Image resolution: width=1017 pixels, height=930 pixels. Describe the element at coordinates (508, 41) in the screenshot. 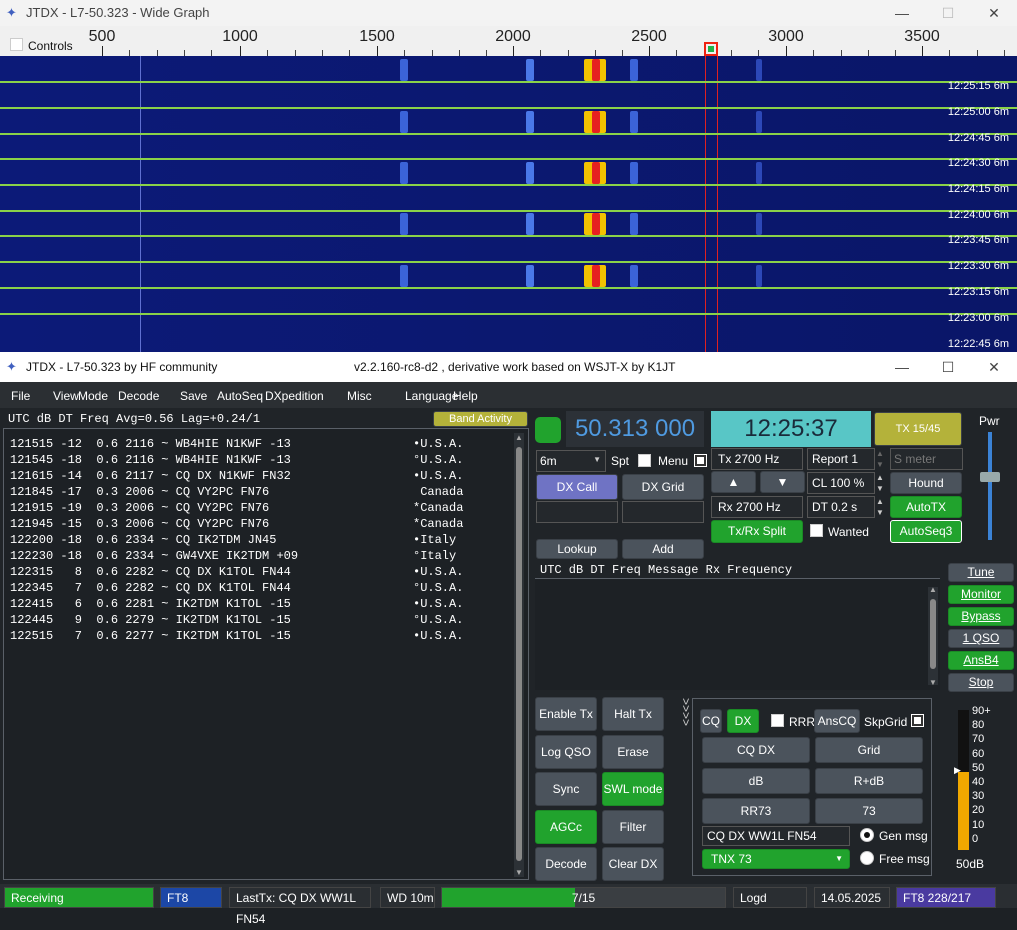

I see `frequency-scale: Controls 500 1000 1500 2000 2500 3000 3500` at that location.